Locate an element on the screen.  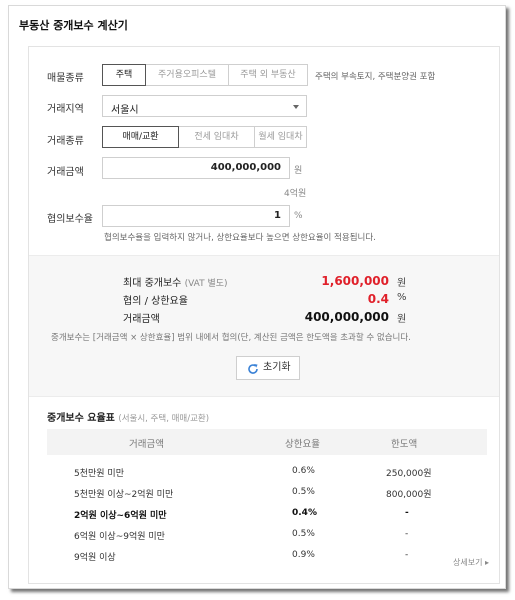
result-row-max-fee: 최대 중개보수 (VAT 별도) 1,600,000 원 is located at coordinates (264, 282).